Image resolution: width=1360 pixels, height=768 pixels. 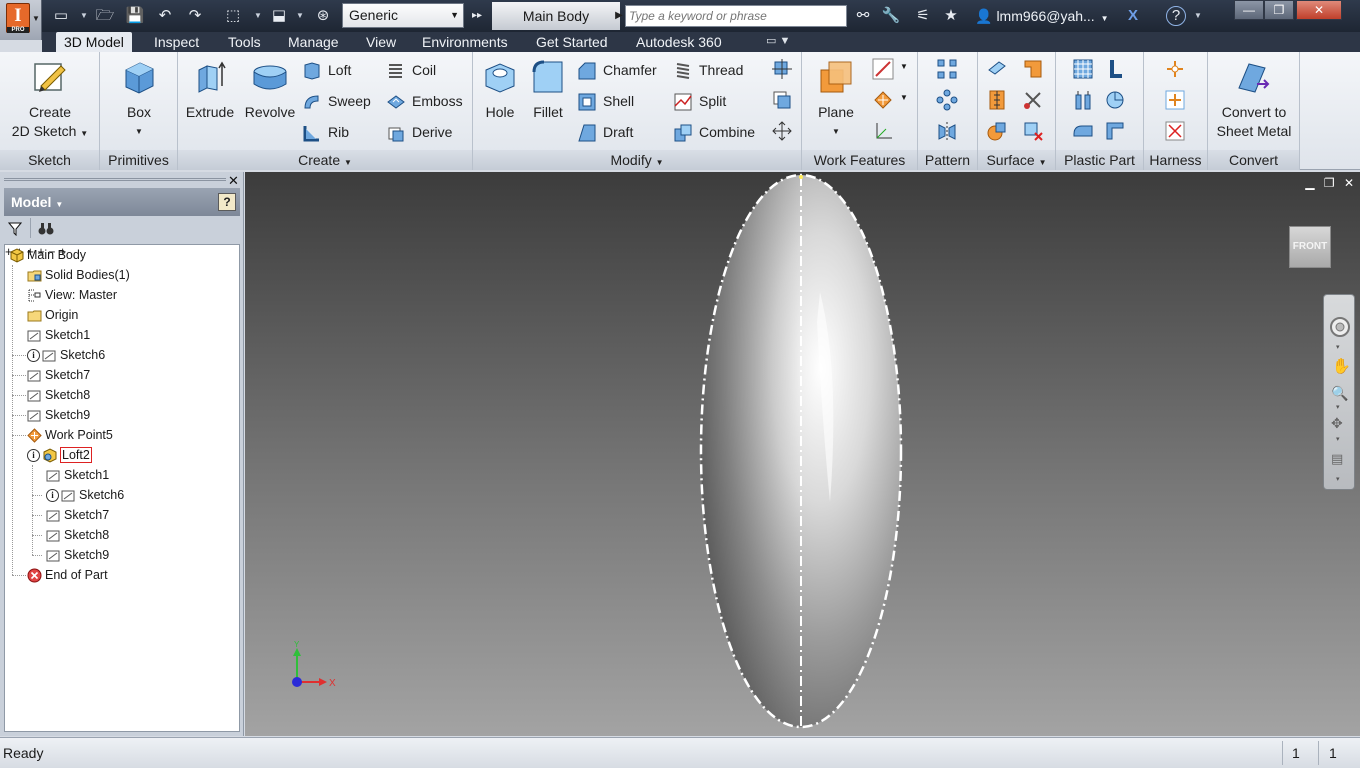 What do you see at coordinates (176, 42) in the screenshot?
I see `tab-inspect: Inspect` at bounding box center [176, 42].